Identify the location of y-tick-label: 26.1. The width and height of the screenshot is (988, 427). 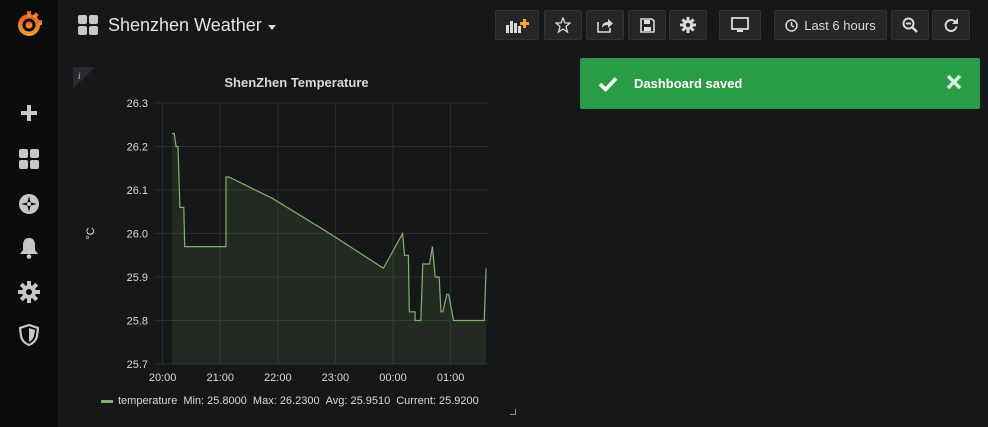
(137, 191).